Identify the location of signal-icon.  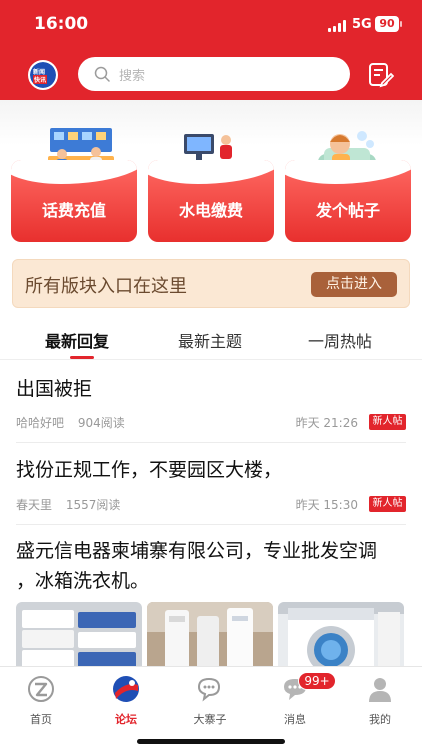
(338, 26).